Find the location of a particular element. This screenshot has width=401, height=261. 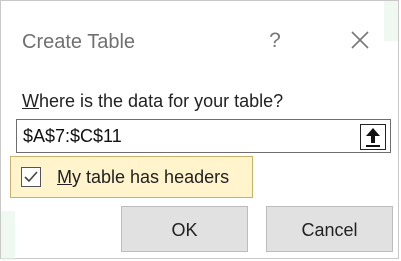

help-icon: ? is located at coordinates (275, 40).